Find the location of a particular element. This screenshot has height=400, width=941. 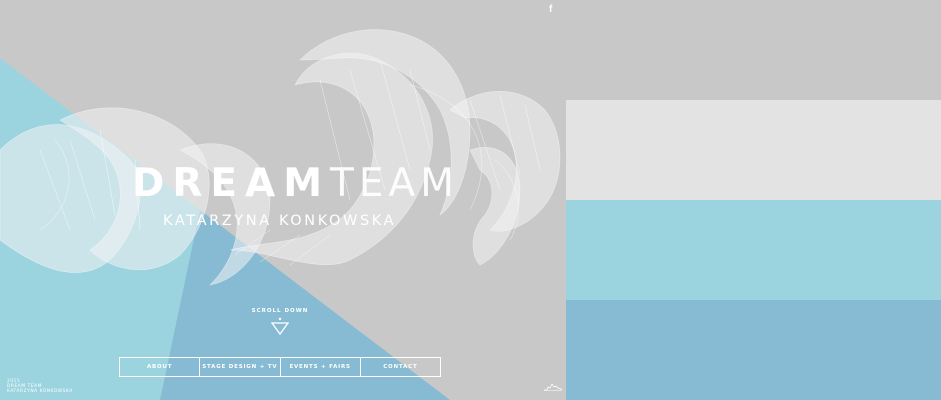

swatch-gray is located at coordinates (753, 50).